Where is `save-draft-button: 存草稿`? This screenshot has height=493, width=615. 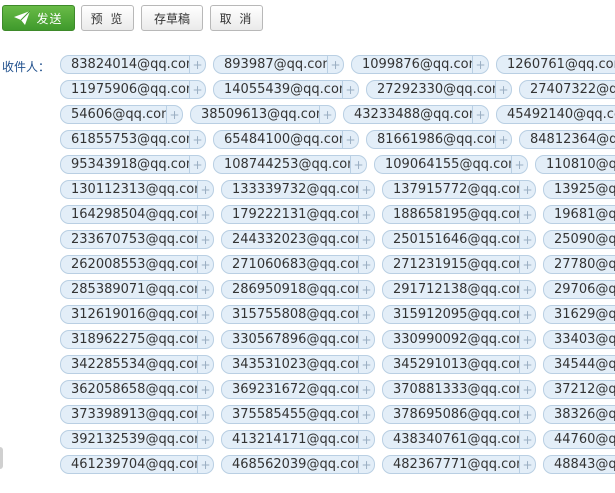 save-draft-button: 存草稿 is located at coordinates (172, 18).